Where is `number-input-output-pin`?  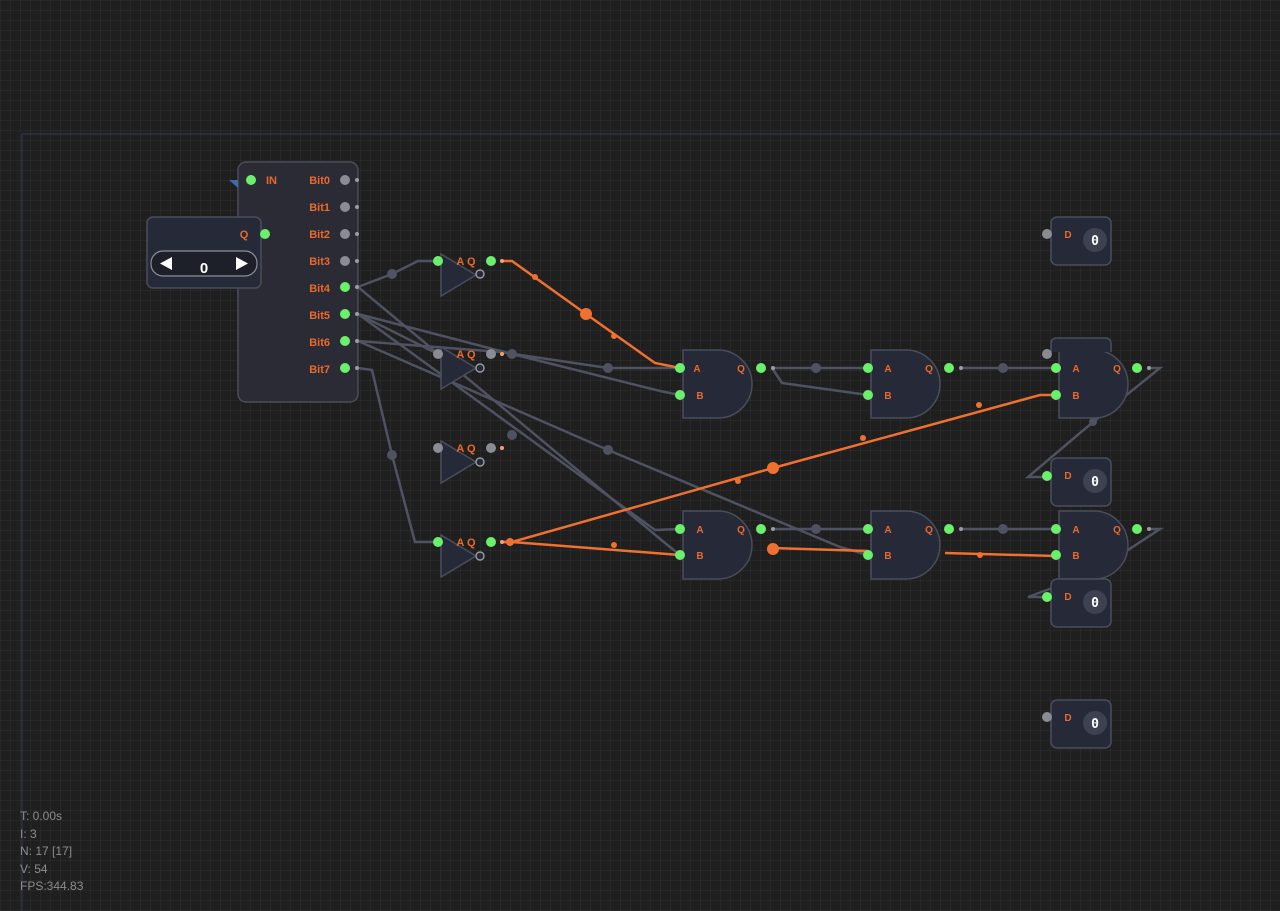 number-input-output-pin is located at coordinates (265, 234).